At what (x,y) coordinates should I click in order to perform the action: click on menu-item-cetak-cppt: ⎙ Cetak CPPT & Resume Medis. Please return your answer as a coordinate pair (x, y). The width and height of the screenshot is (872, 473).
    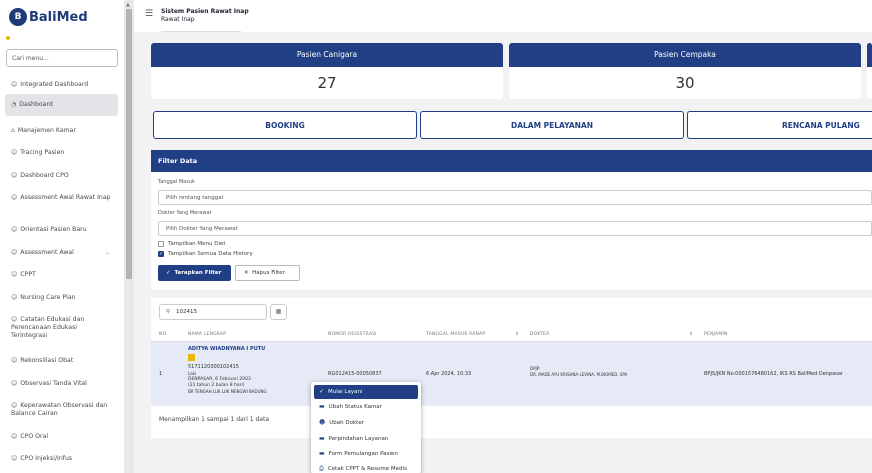
    Looking at the image, I should click on (366, 467).